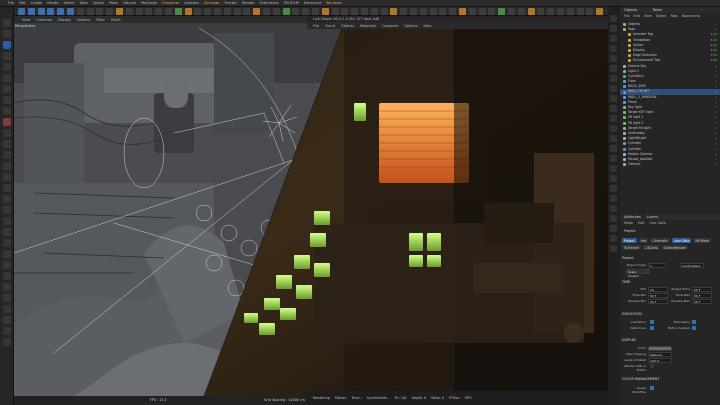  I want to click on viewport-menu-panel: Panel, so click(115, 20).